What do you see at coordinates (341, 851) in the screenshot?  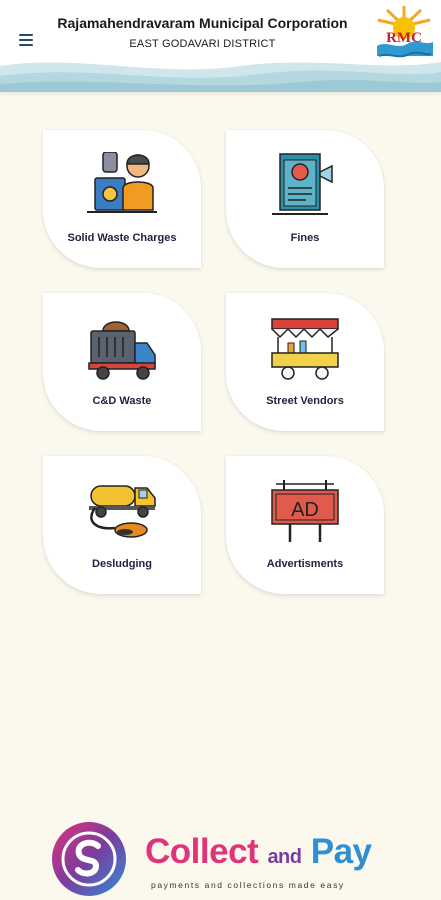 I see `brand-word-pay: Pay` at bounding box center [341, 851].